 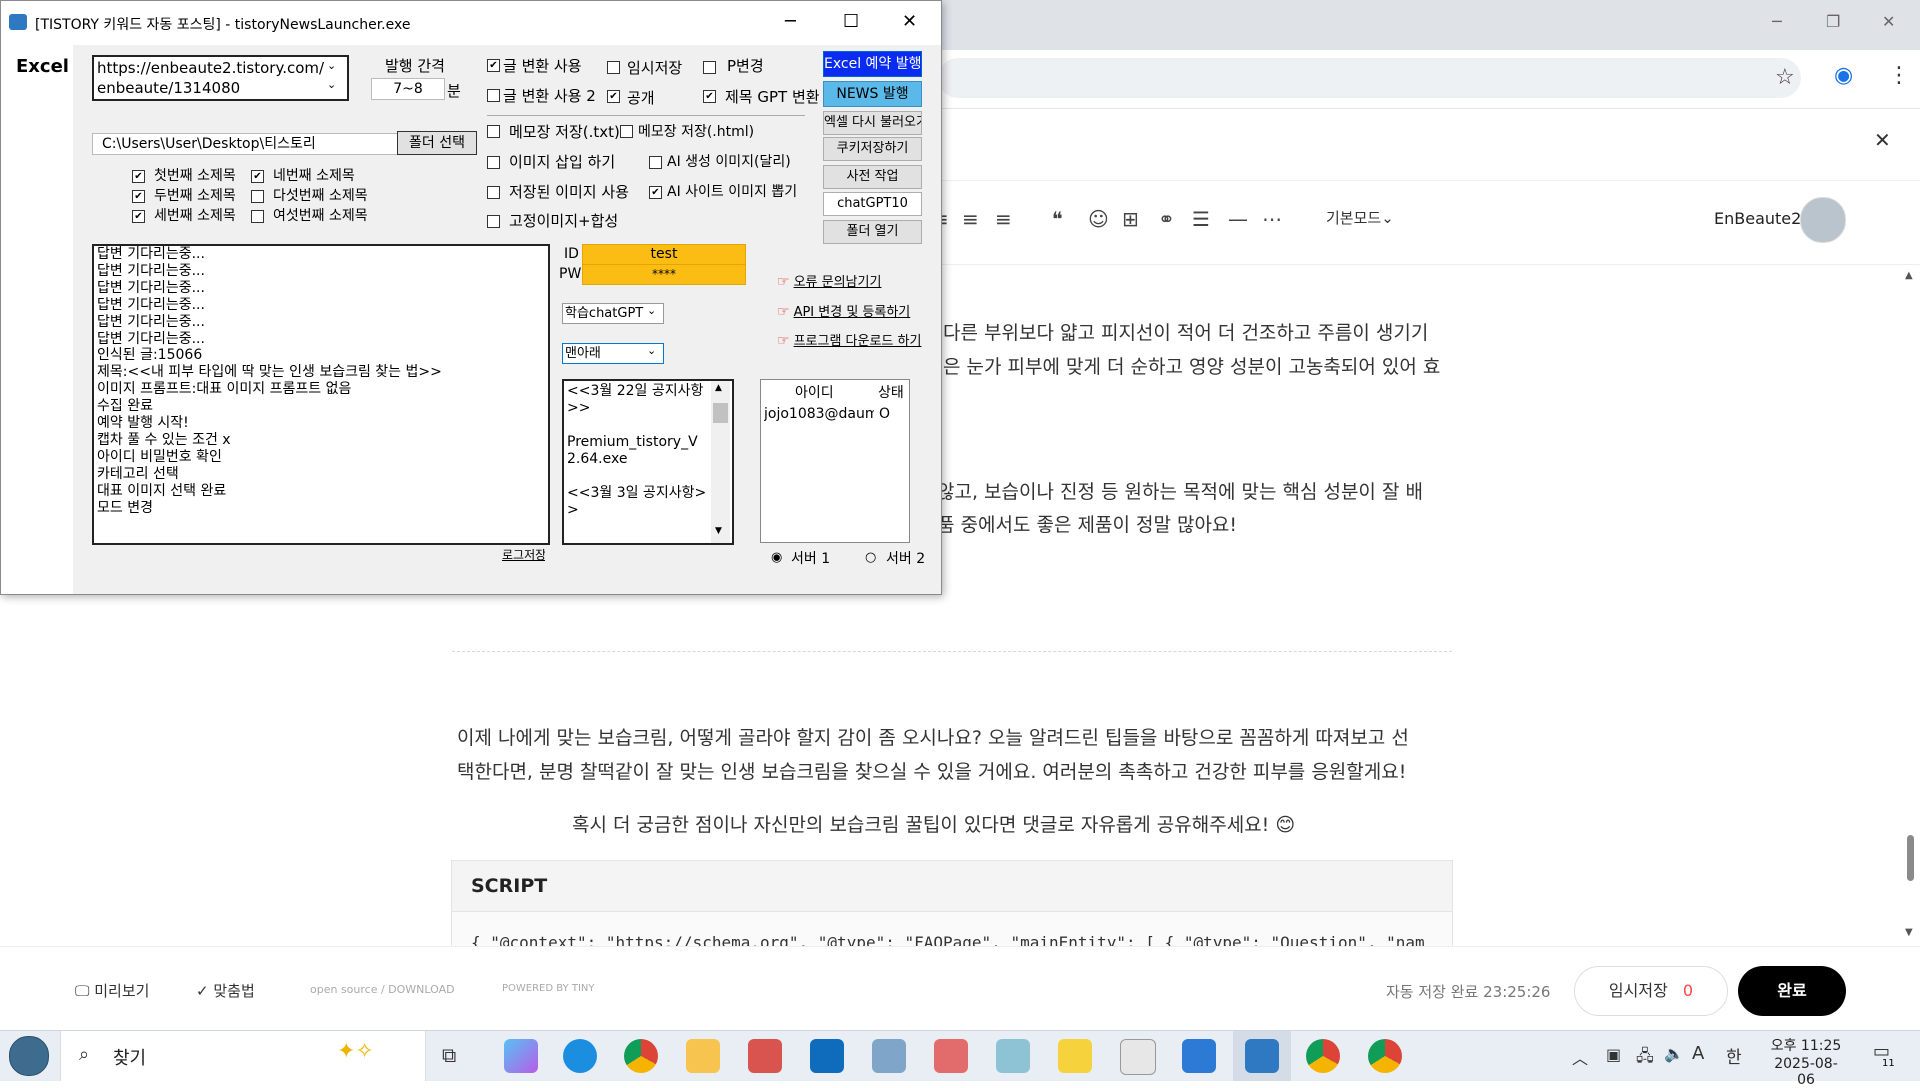 What do you see at coordinates (1003, 219) in the screenshot?
I see `align-justify-icon: ≡` at bounding box center [1003, 219].